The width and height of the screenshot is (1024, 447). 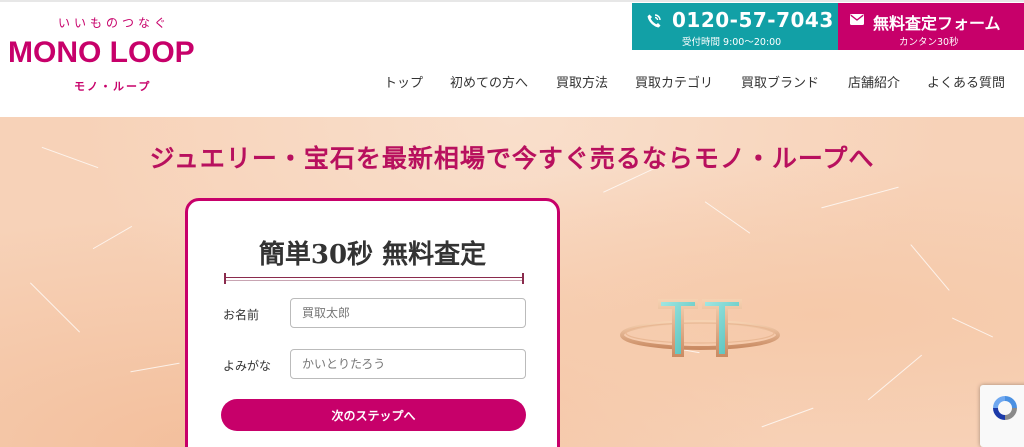 What do you see at coordinates (241, 315) in the screenshot?
I see `name-field-label: お名前` at bounding box center [241, 315].